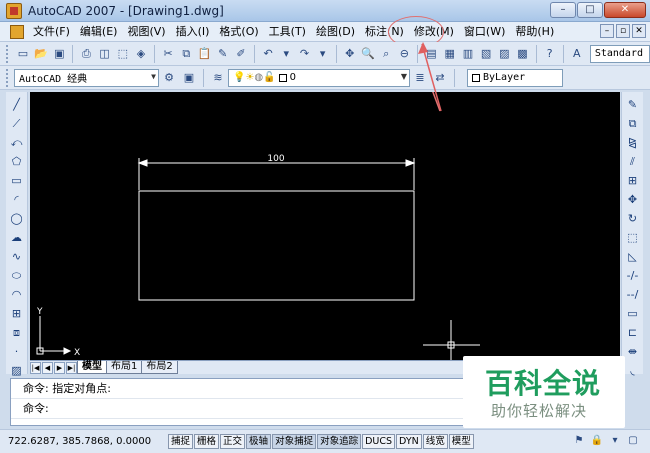 This screenshot has height=453, width=650. What do you see at coordinates (17, 313) in the screenshot?
I see `insert-block-icon: ⊞` at bounding box center [17, 313].